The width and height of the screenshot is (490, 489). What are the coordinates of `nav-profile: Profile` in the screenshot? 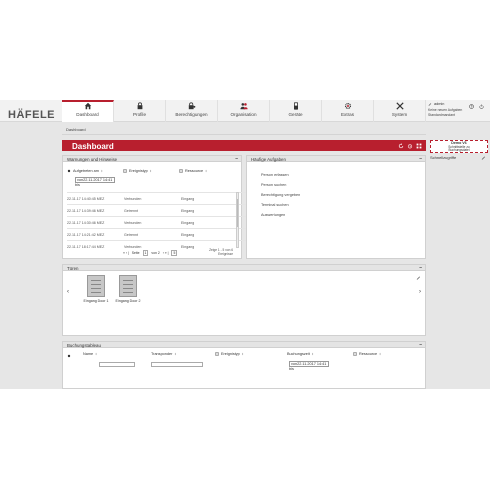 It's located at (140, 111).